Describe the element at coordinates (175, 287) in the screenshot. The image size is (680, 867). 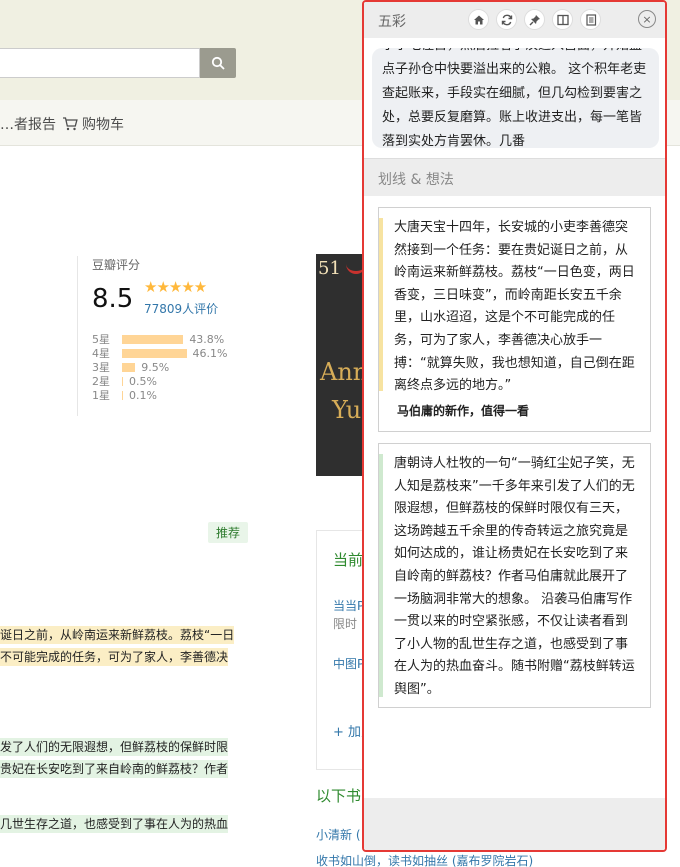
I see `rating-stars: ★★★★★` at that location.